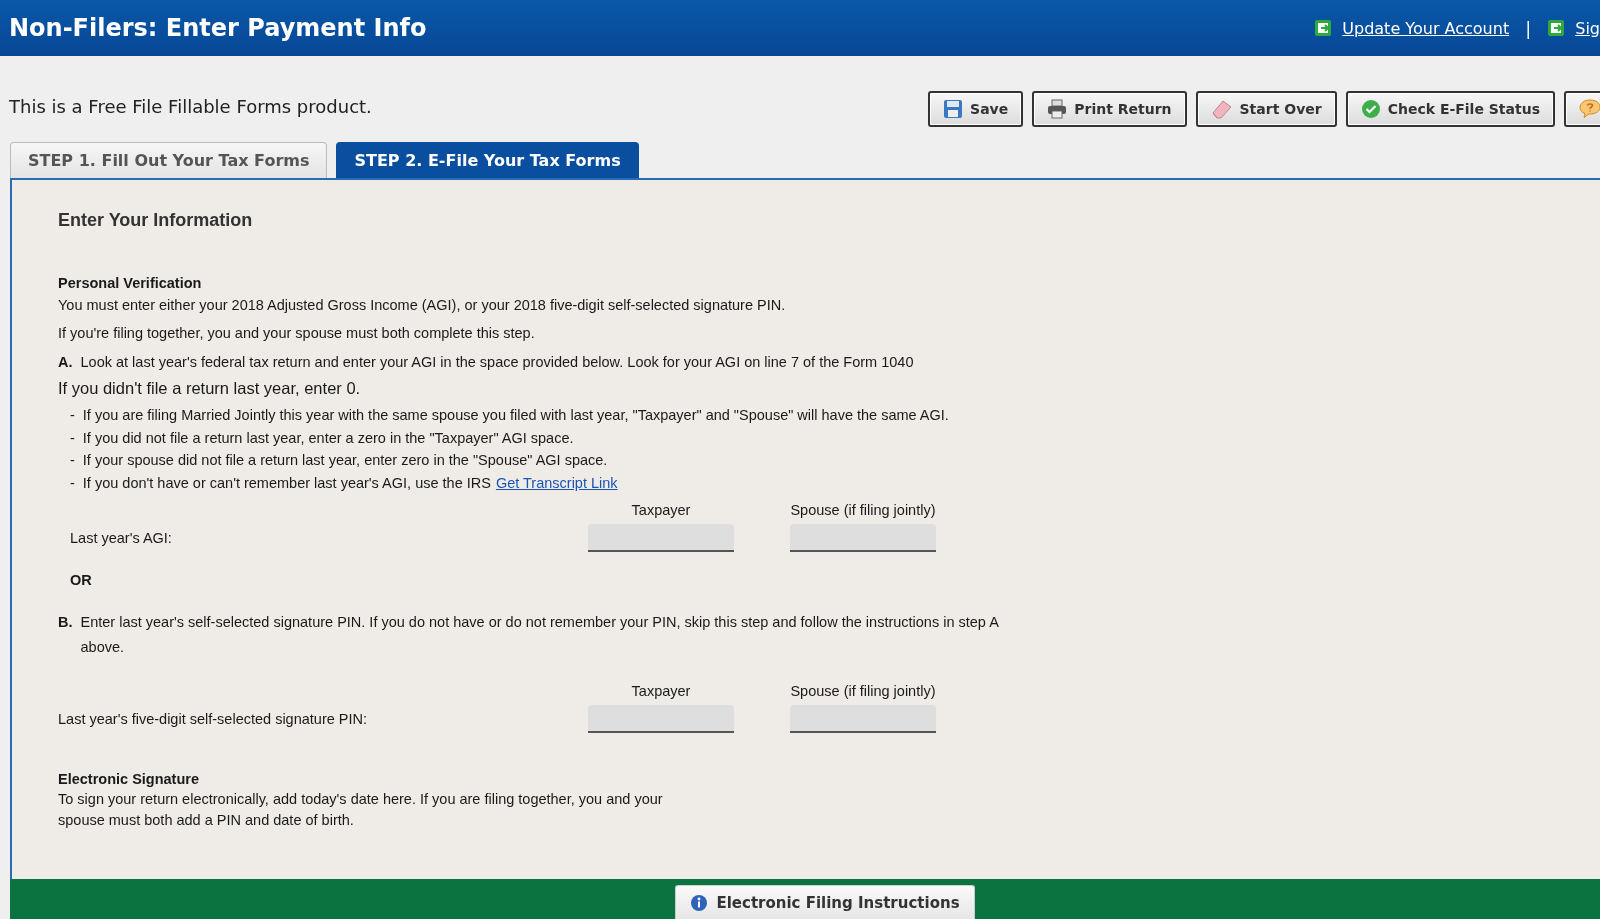 This screenshot has height=919, width=1600. What do you see at coordinates (121, 538) in the screenshot?
I see `field-label: Last year's AGI:` at bounding box center [121, 538].